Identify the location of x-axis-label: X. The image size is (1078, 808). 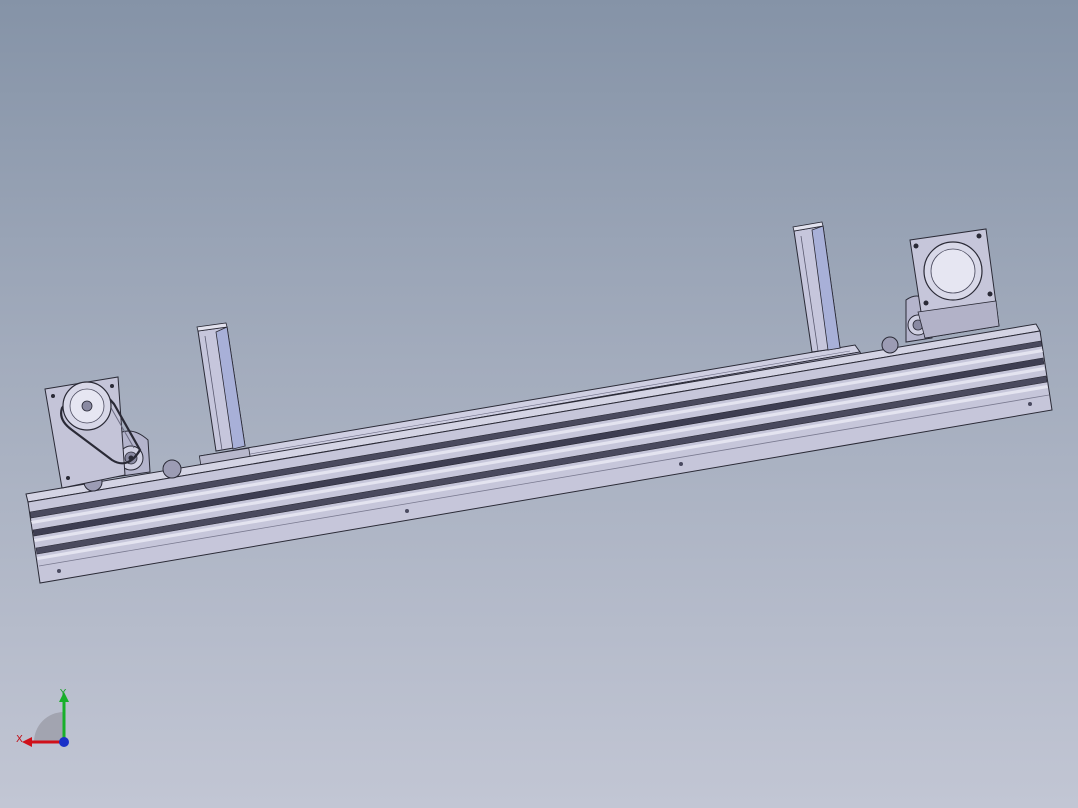
(19, 739).